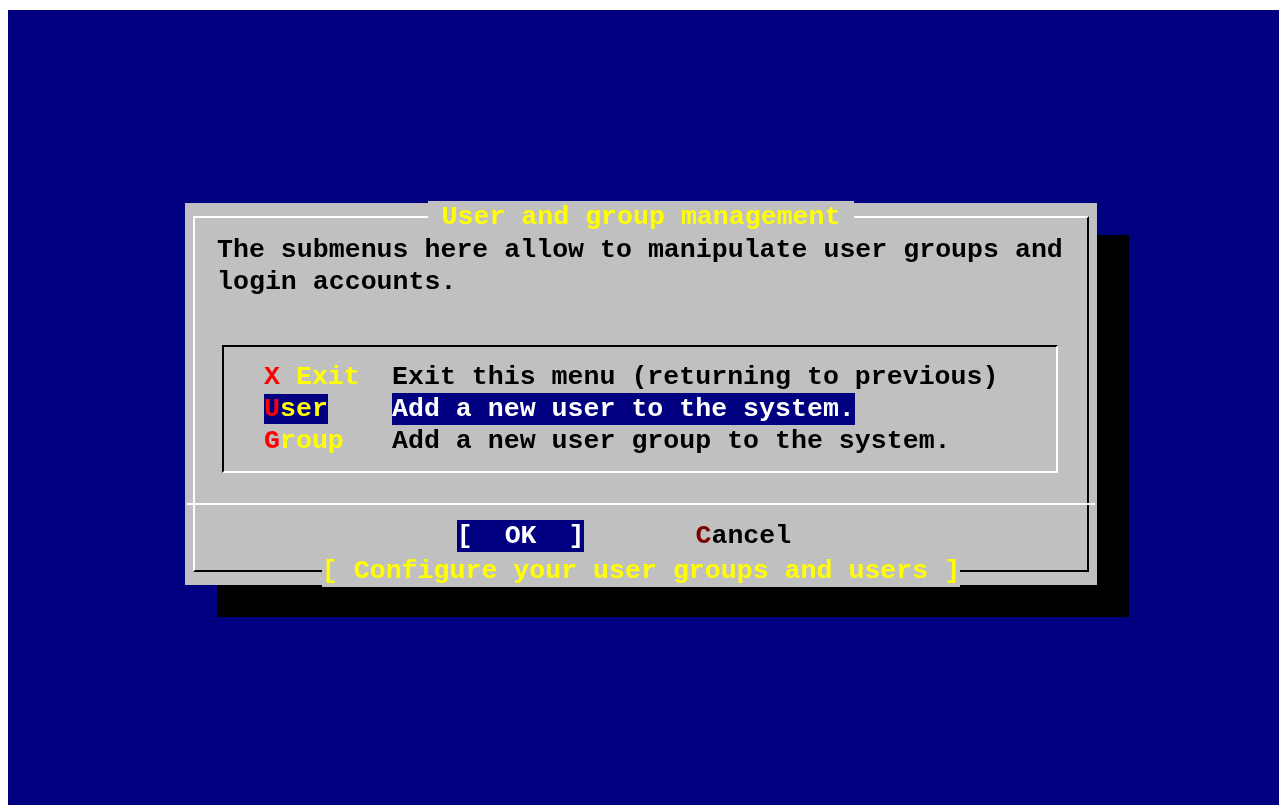 Image resolution: width=1279 pixels, height=805 pixels. Describe the element at coordinates (623, 409) in the screenshot. I see `menu-item-description: Add a new user to the system.` at that location.